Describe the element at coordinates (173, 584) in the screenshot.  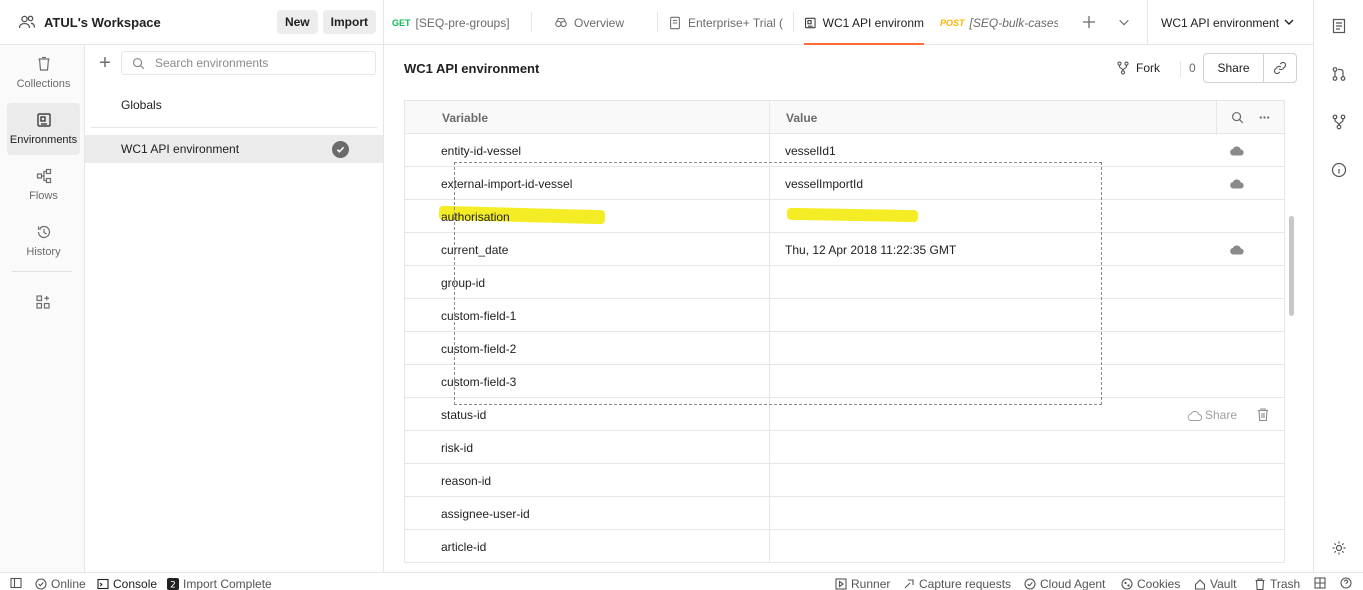
I see `import-badge-icon: 2` at that location.